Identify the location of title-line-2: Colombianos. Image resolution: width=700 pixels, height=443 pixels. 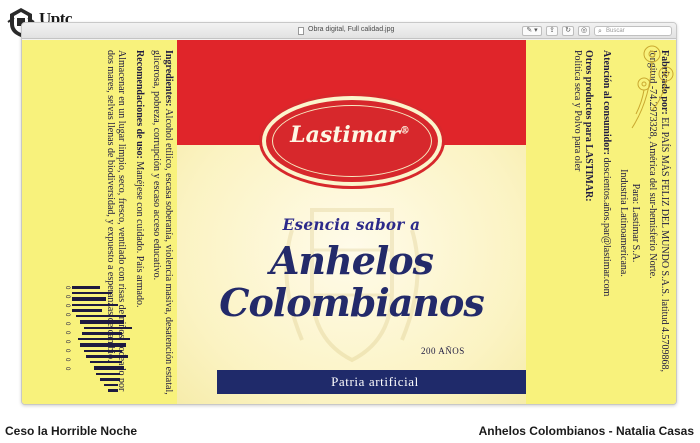
(352, 302).